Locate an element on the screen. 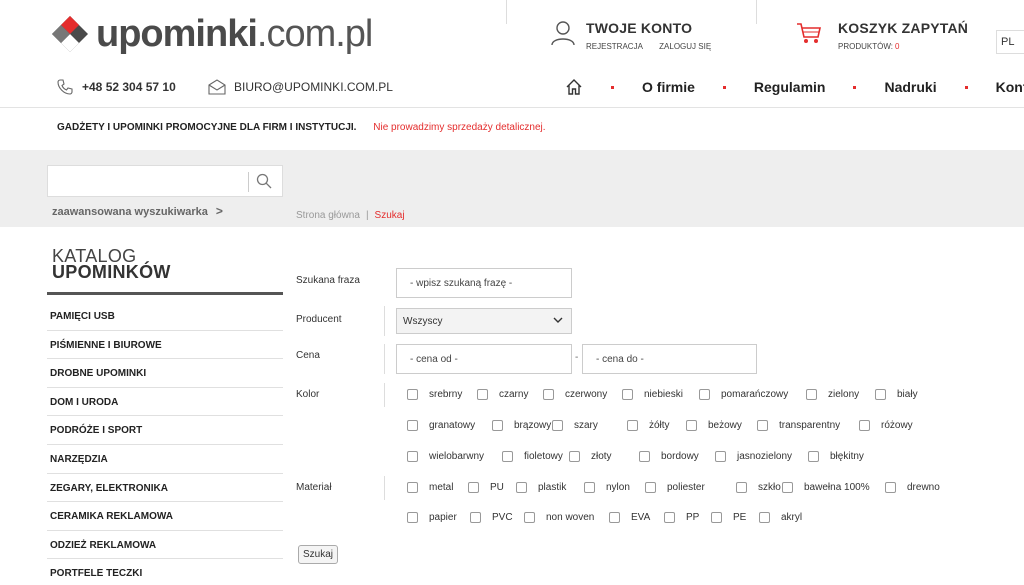 This screenshot has height=585, width=1024. color-option: fioletowy is located at coordinates (532, 456).